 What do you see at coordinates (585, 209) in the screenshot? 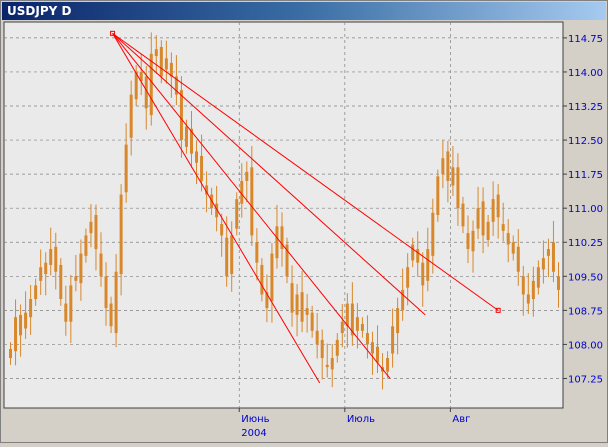
I see `price-tick-label: 111.00` at bounding box center [585, 209].